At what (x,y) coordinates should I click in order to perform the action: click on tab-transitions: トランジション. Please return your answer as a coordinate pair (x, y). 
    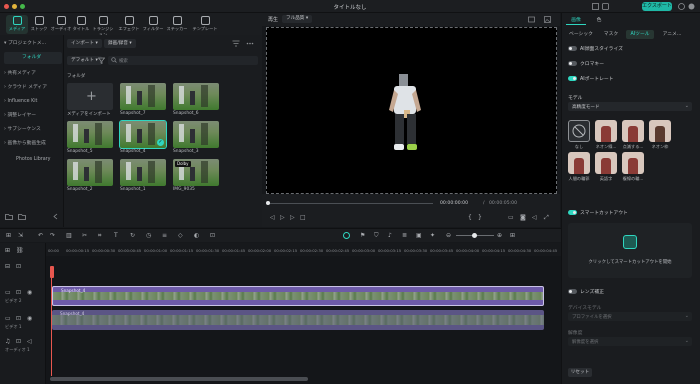
    Looking at the image, I should click on (103, 26).